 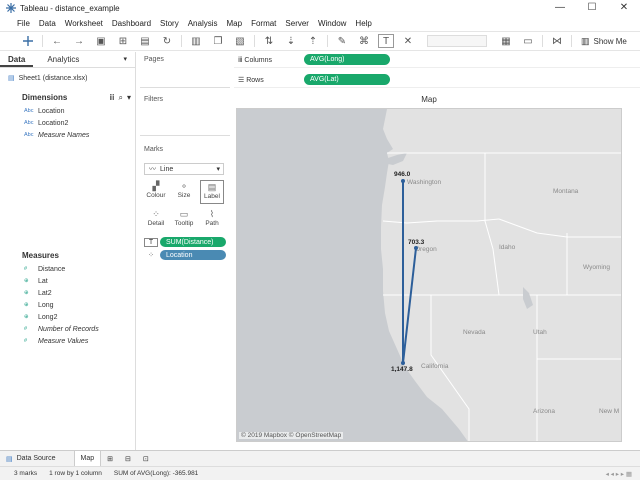 What do you see at coordinates (585, 40) in the screenshot?
I see `show-me-icon: ▥` at bounding box center [585, 40].